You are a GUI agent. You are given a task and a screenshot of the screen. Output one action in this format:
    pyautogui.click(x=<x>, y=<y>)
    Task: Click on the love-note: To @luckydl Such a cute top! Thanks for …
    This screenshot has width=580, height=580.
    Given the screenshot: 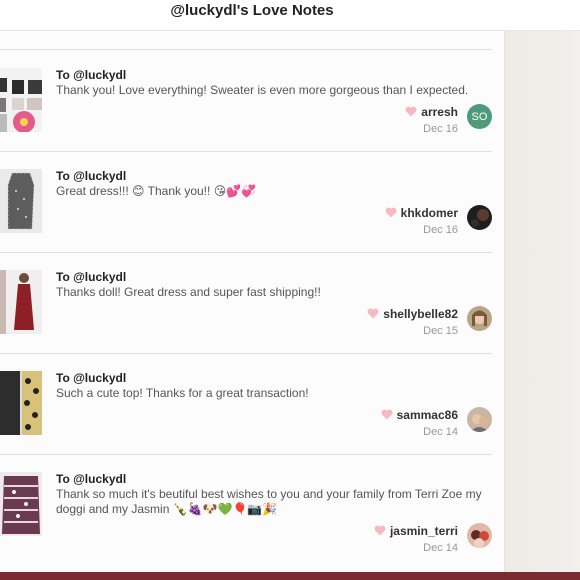 What is the action you would take?
    pyautogui.click(x=246, y=404)
    